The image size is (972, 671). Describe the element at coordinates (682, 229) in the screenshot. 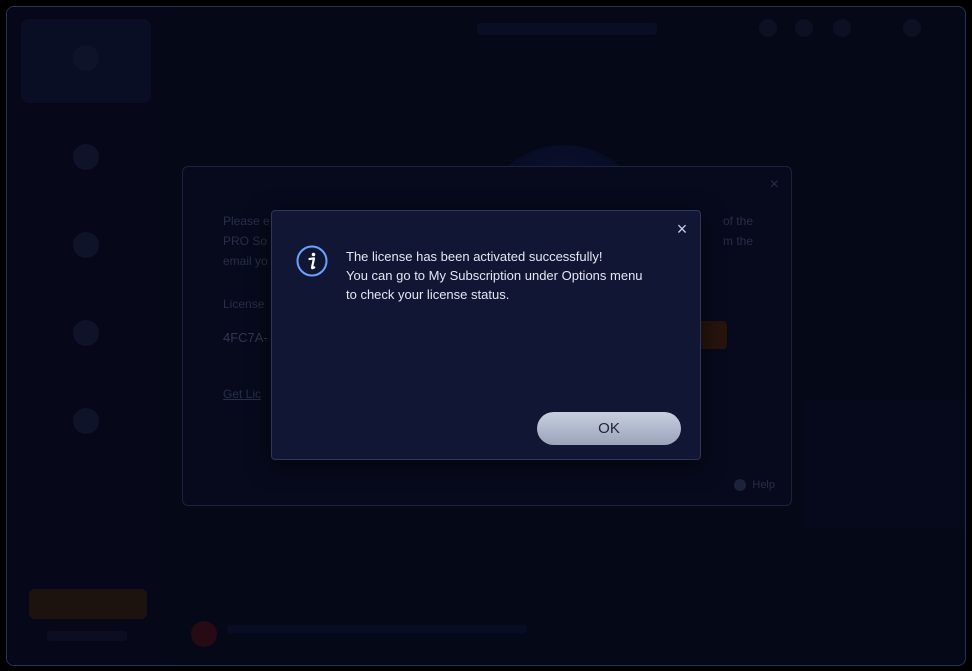

I see `close-icon: ×` at that location.